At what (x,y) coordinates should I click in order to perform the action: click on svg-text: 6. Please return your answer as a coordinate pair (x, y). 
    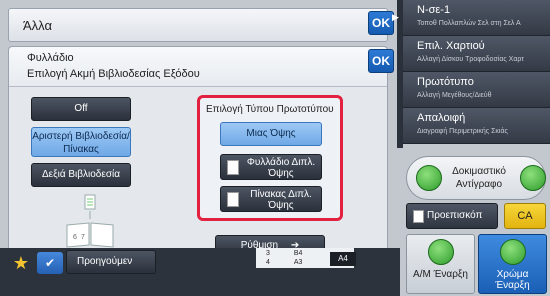
    Looking at the image, I should click on (75, 237).